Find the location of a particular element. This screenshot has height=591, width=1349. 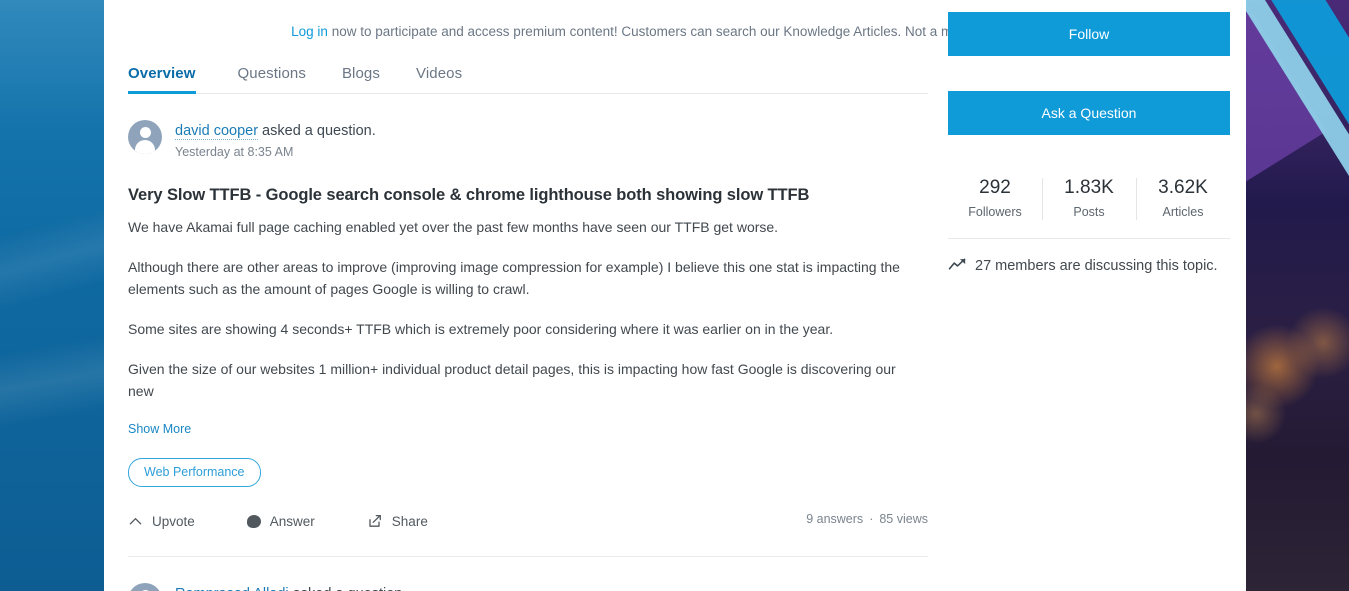

log-in-link: Log in is located at coordinates (309, 31).